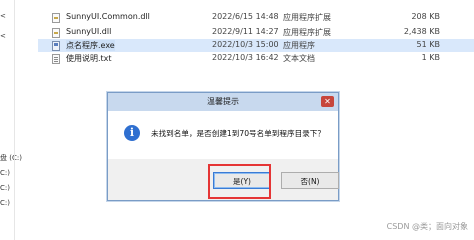  What do you see at coordinates (11, 120) in the screenshot?
I see `navigation-pane: < < 盘 (C:) C:) C:) C:)` at bounding box center [11, 120].